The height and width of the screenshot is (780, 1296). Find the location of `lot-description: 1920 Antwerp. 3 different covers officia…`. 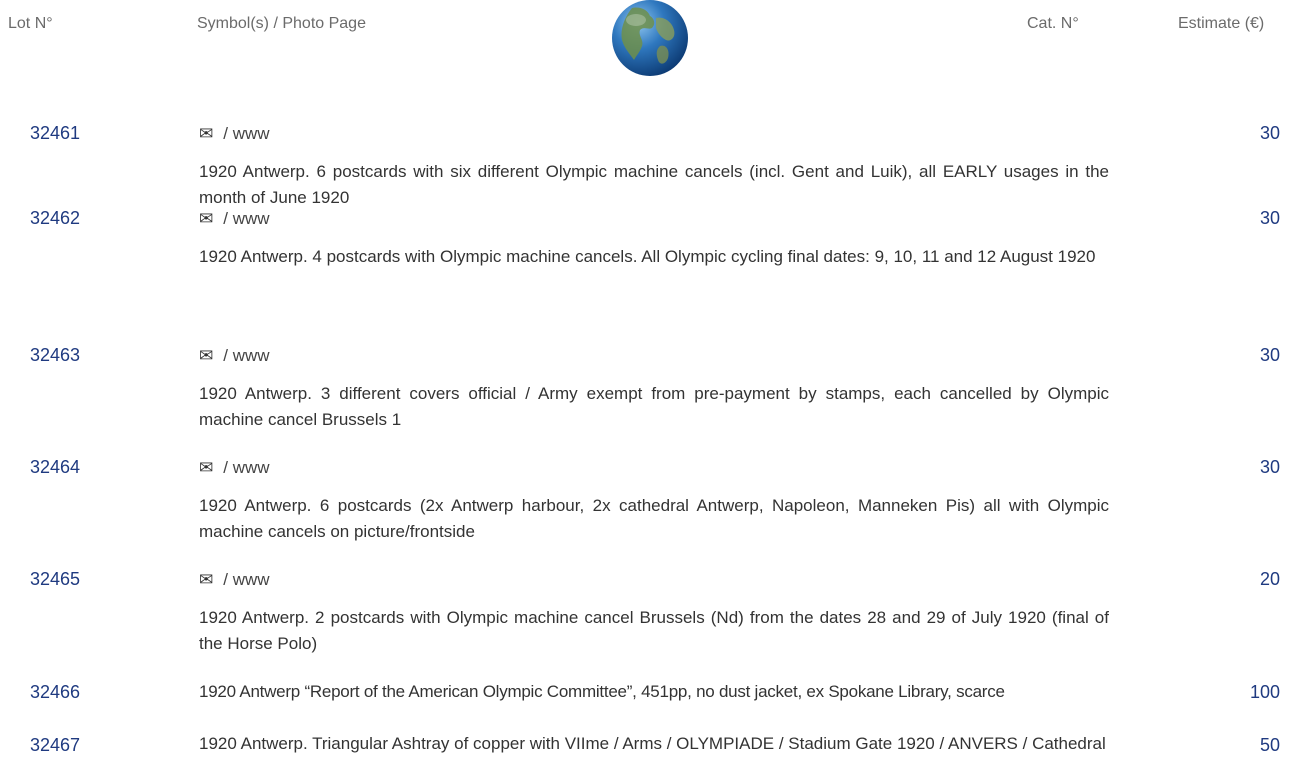

lot-description: 1920 Antwerp. 3 different covers officia… is located at coordinates (654, 406).